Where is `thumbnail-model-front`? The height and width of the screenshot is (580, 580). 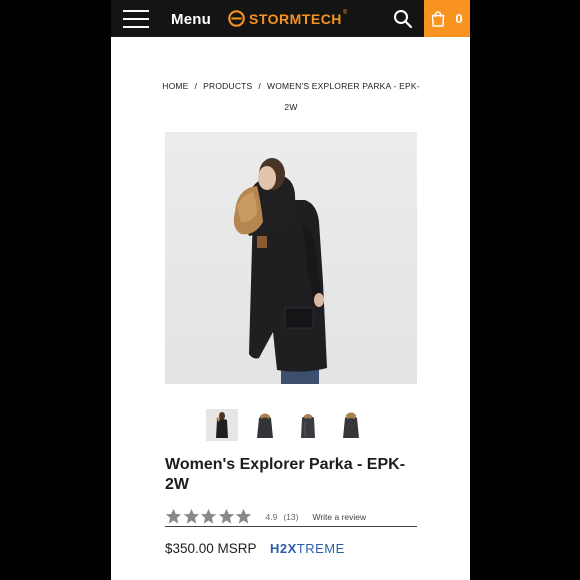
thumbnail-model-front is located at coordinates (222, 425).